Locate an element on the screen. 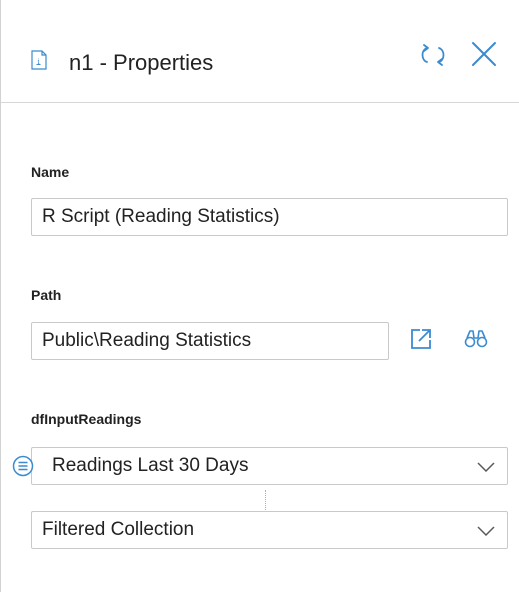  name-field: R Script (Reading Statistics) is located at coordinates (269, 217).